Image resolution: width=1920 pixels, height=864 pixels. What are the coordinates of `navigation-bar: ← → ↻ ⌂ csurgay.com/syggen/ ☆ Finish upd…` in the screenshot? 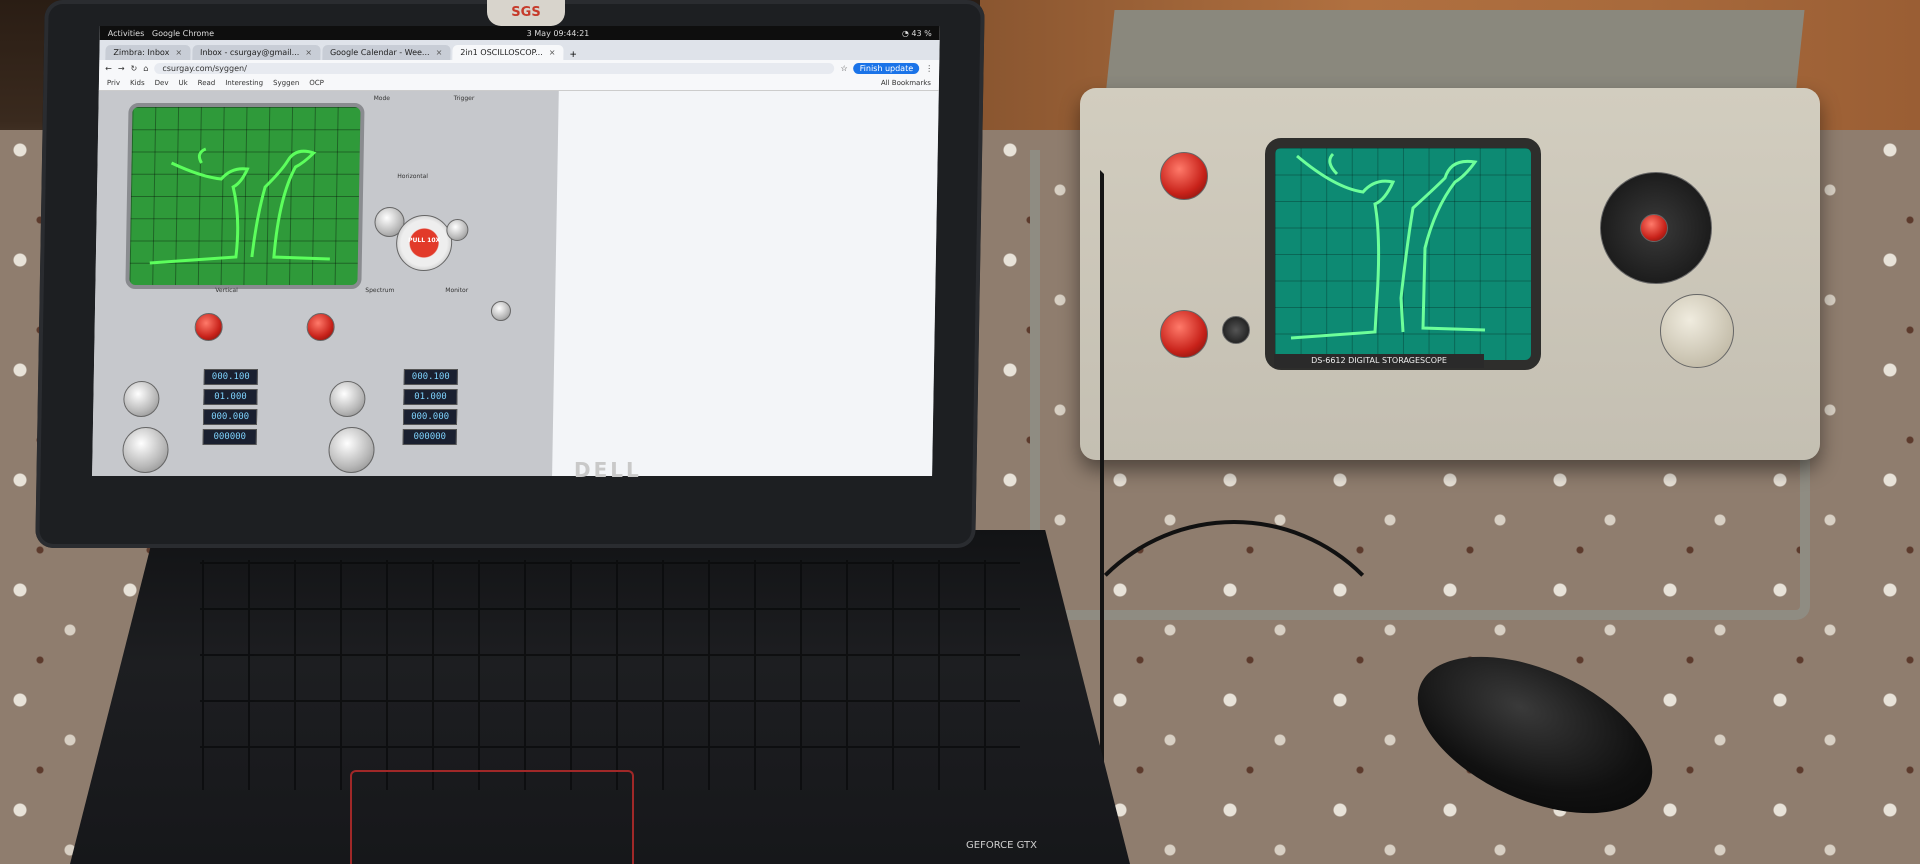 It's located at (519, 68).